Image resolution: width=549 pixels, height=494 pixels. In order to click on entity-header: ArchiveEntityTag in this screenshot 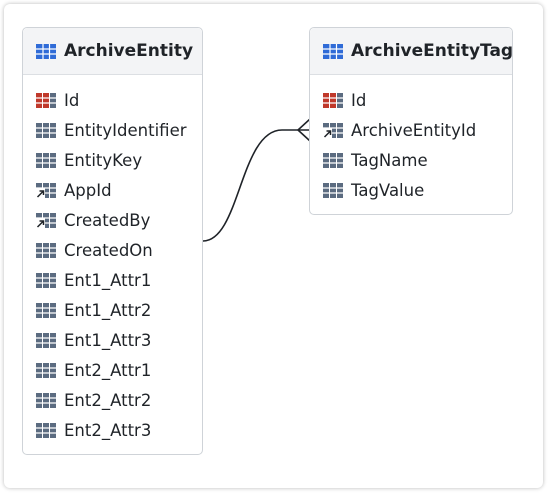, I will do `click(412, 51)`.